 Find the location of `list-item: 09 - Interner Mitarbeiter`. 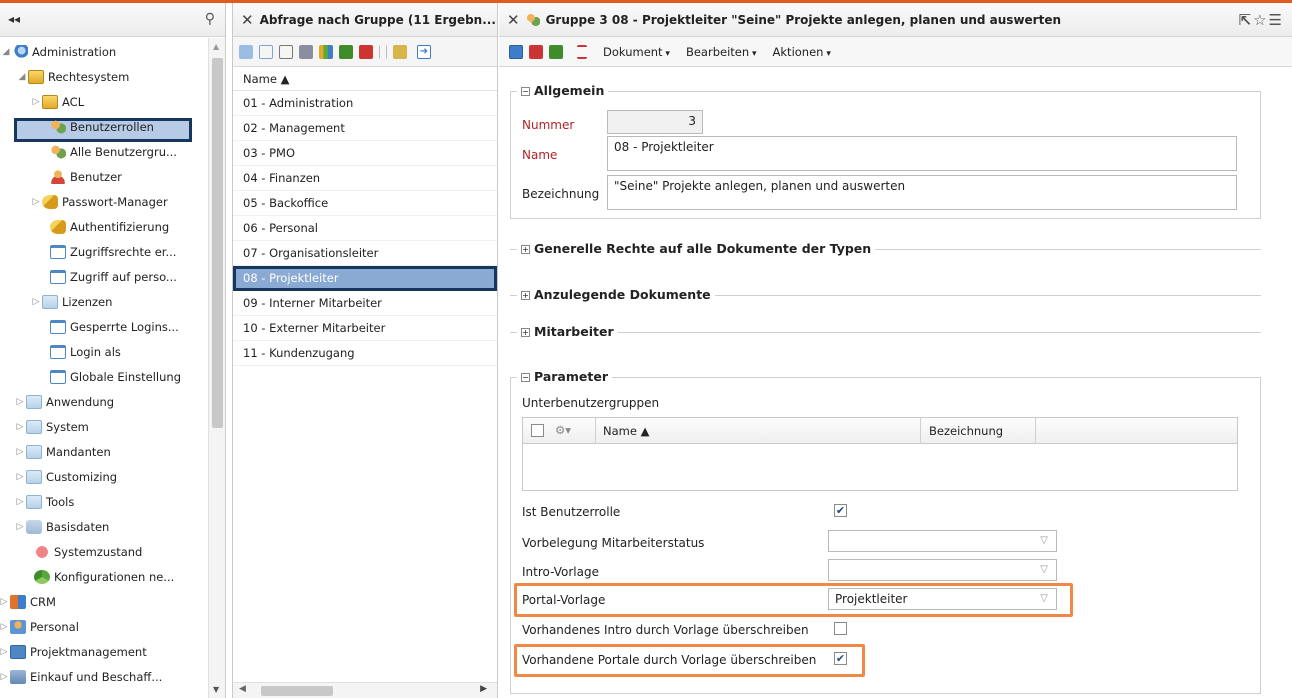

list-item: 09 - Interner Mitarbeiter is located at coordinates (365, 303).